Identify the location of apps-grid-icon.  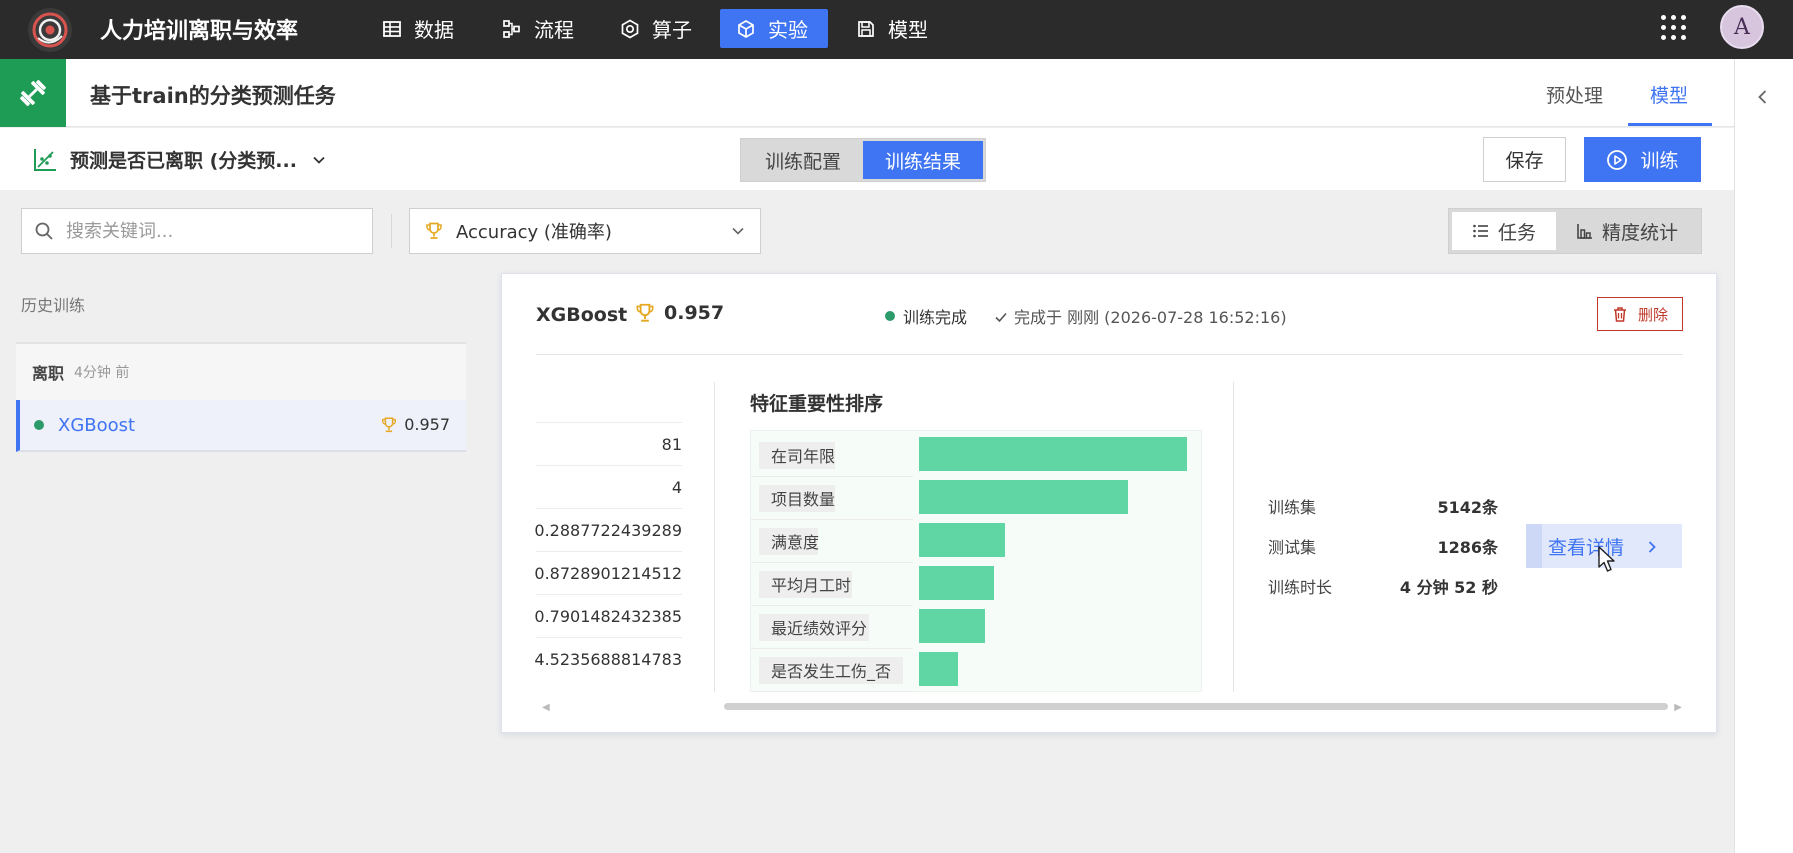
(1673, 27).